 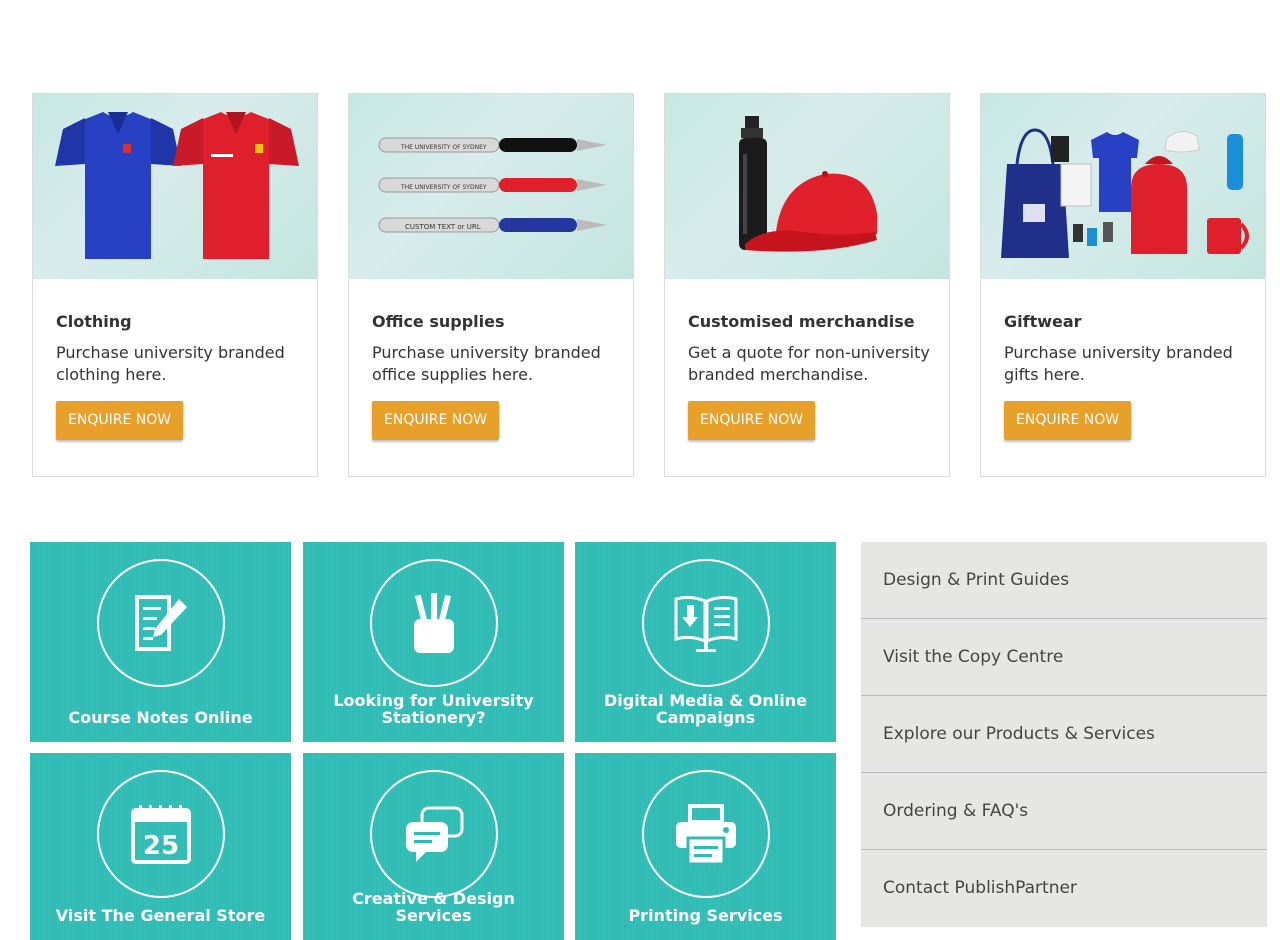 I want to click on gift-collection-image, so click(x=1123, y=186).